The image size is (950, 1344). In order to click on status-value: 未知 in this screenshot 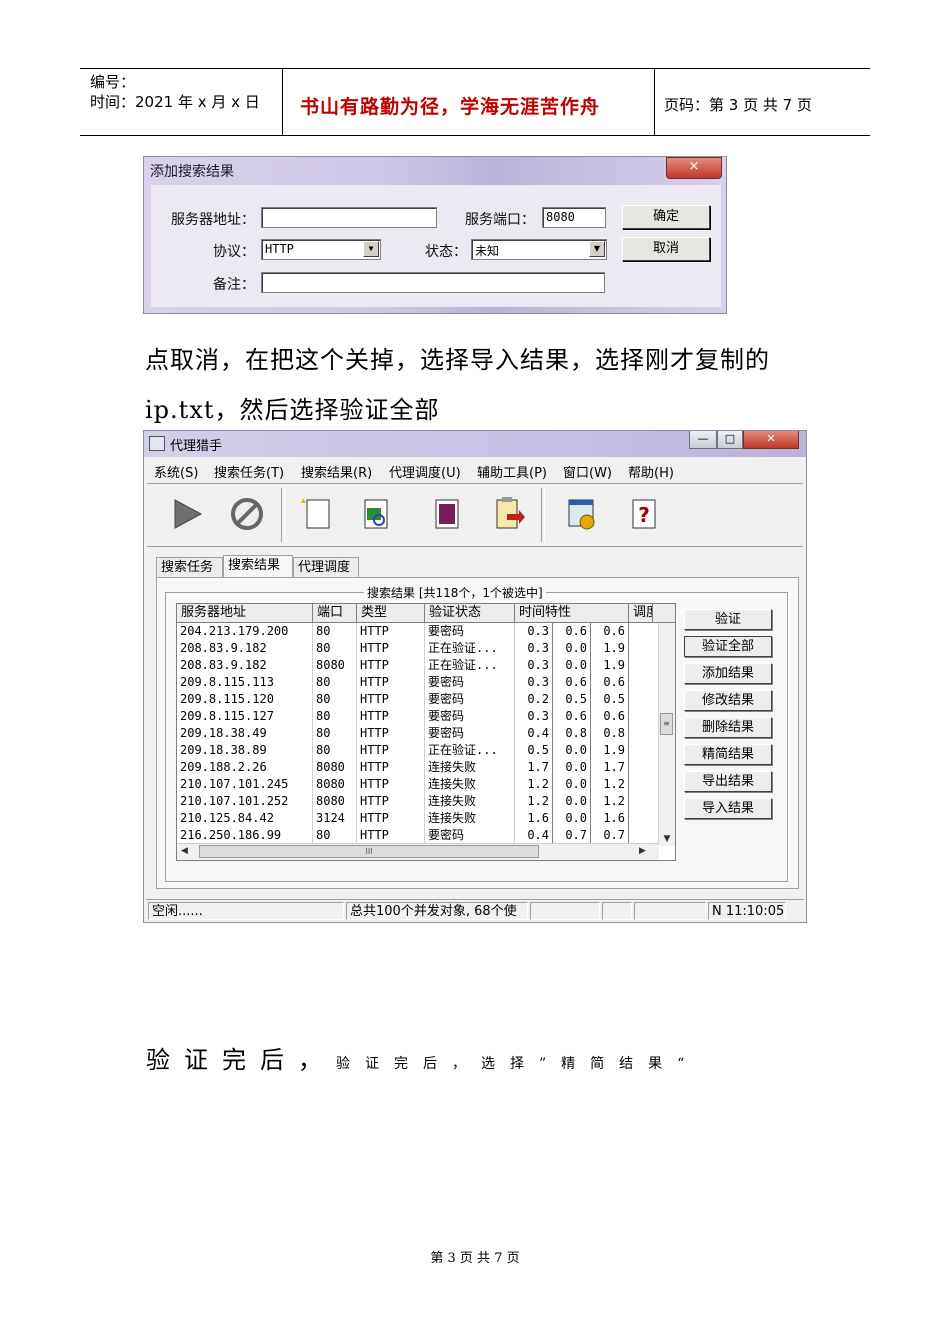, I will do `click(487, 251)`.